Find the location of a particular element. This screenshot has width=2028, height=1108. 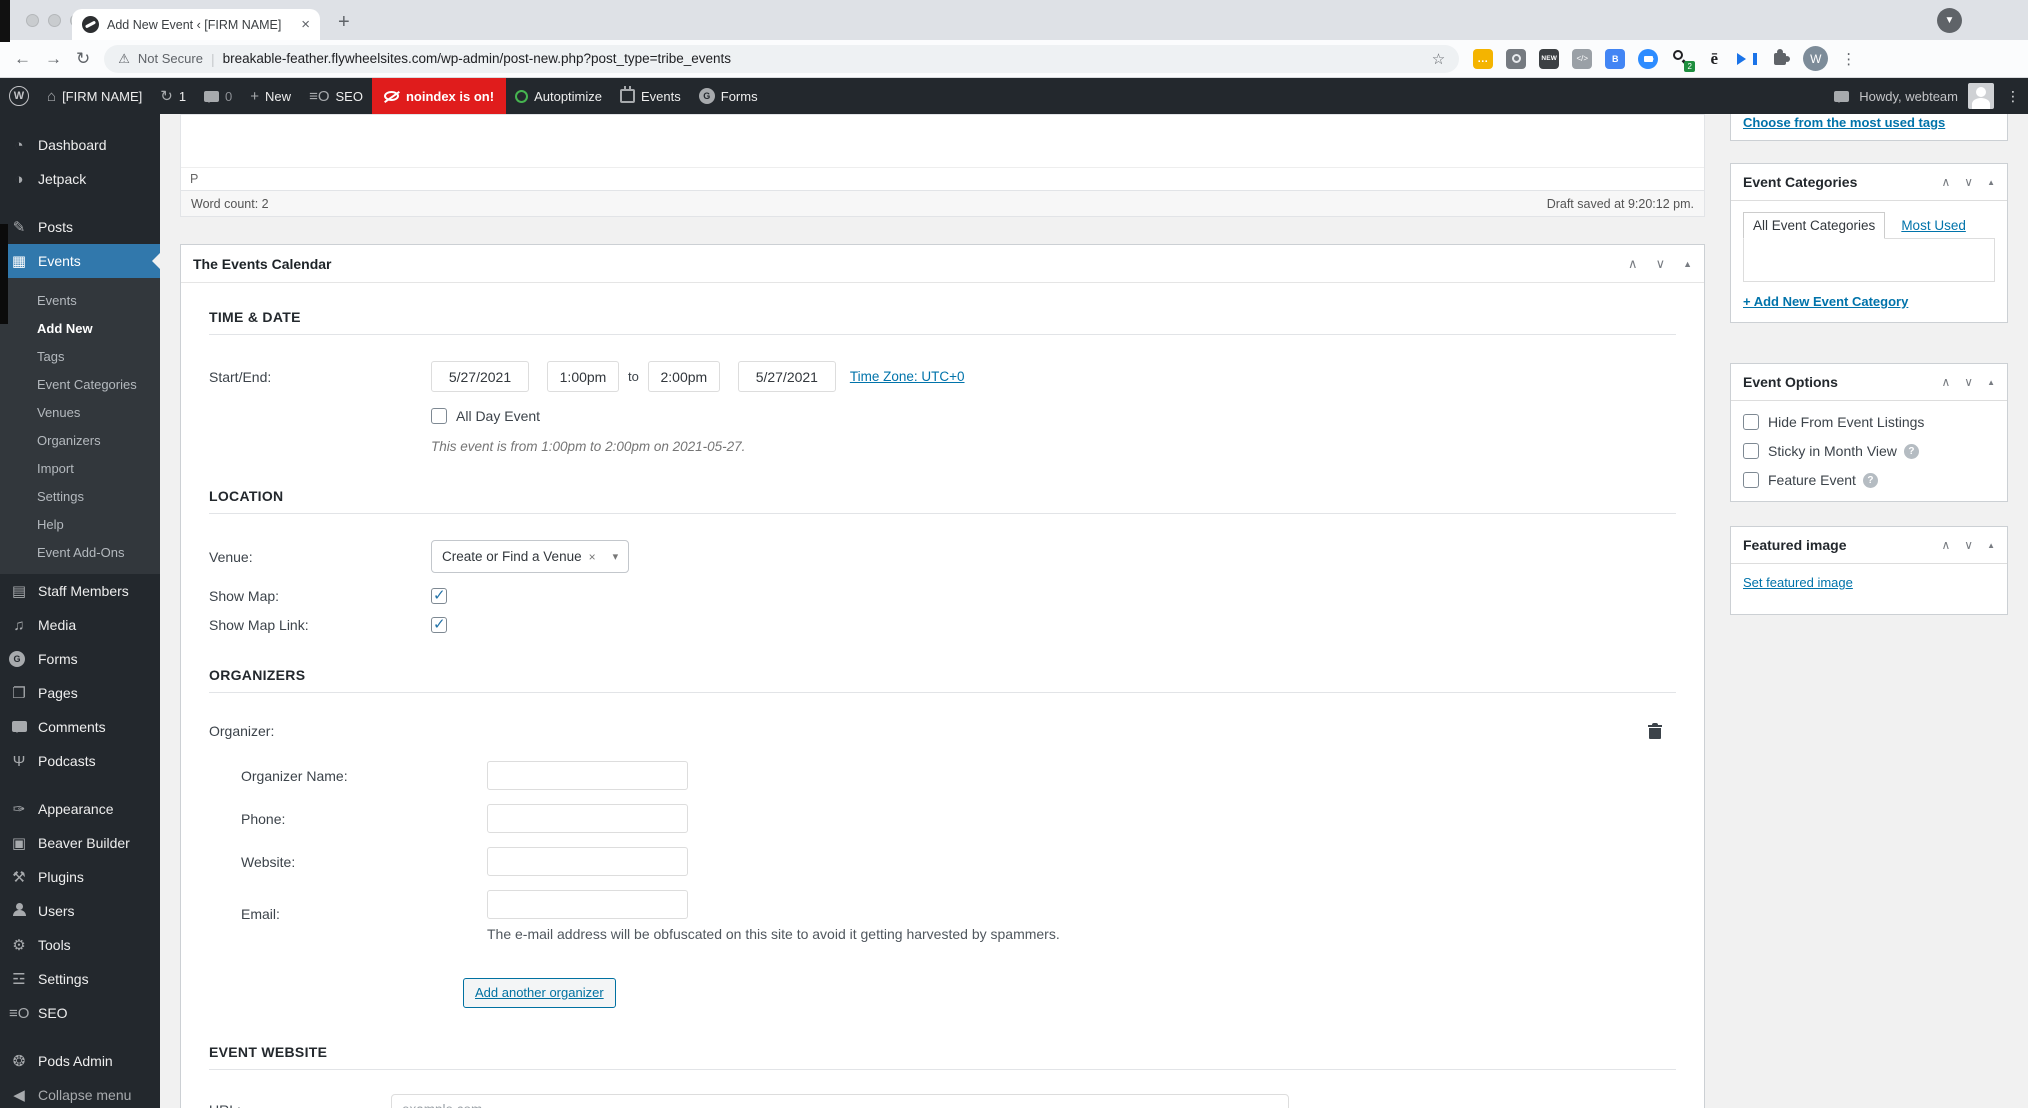

browser-tab: Add New Event ‹ [FIRM NAME] × is located at coordinates (196, 24).